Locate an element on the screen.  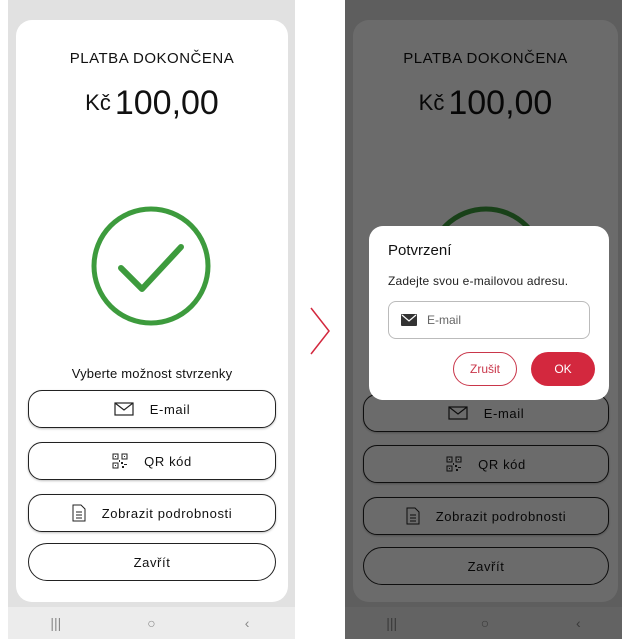
ok-button: OK is located at coordinates (563, 369).